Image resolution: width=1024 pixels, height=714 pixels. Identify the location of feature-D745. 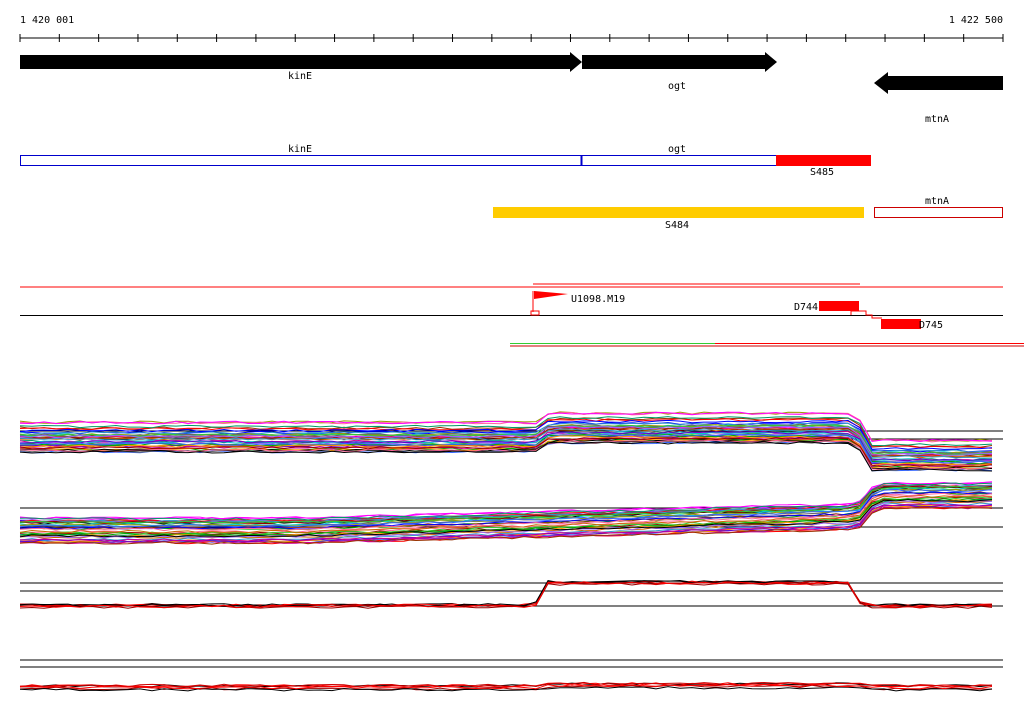
(901, 324).